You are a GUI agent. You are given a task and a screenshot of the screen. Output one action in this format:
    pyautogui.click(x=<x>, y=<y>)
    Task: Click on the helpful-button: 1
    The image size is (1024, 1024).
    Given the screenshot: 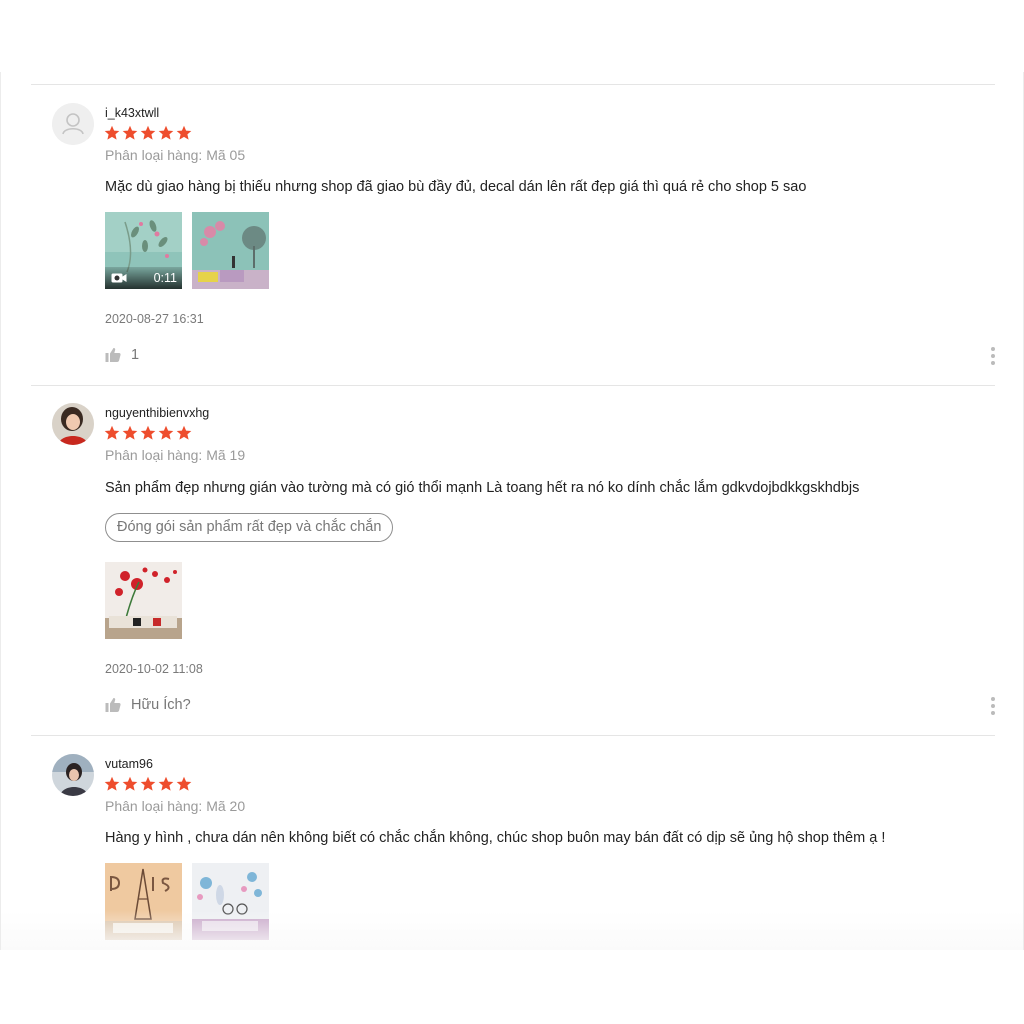 What is the action you would take?
    pyautogui.click(x=122, y=355)
    